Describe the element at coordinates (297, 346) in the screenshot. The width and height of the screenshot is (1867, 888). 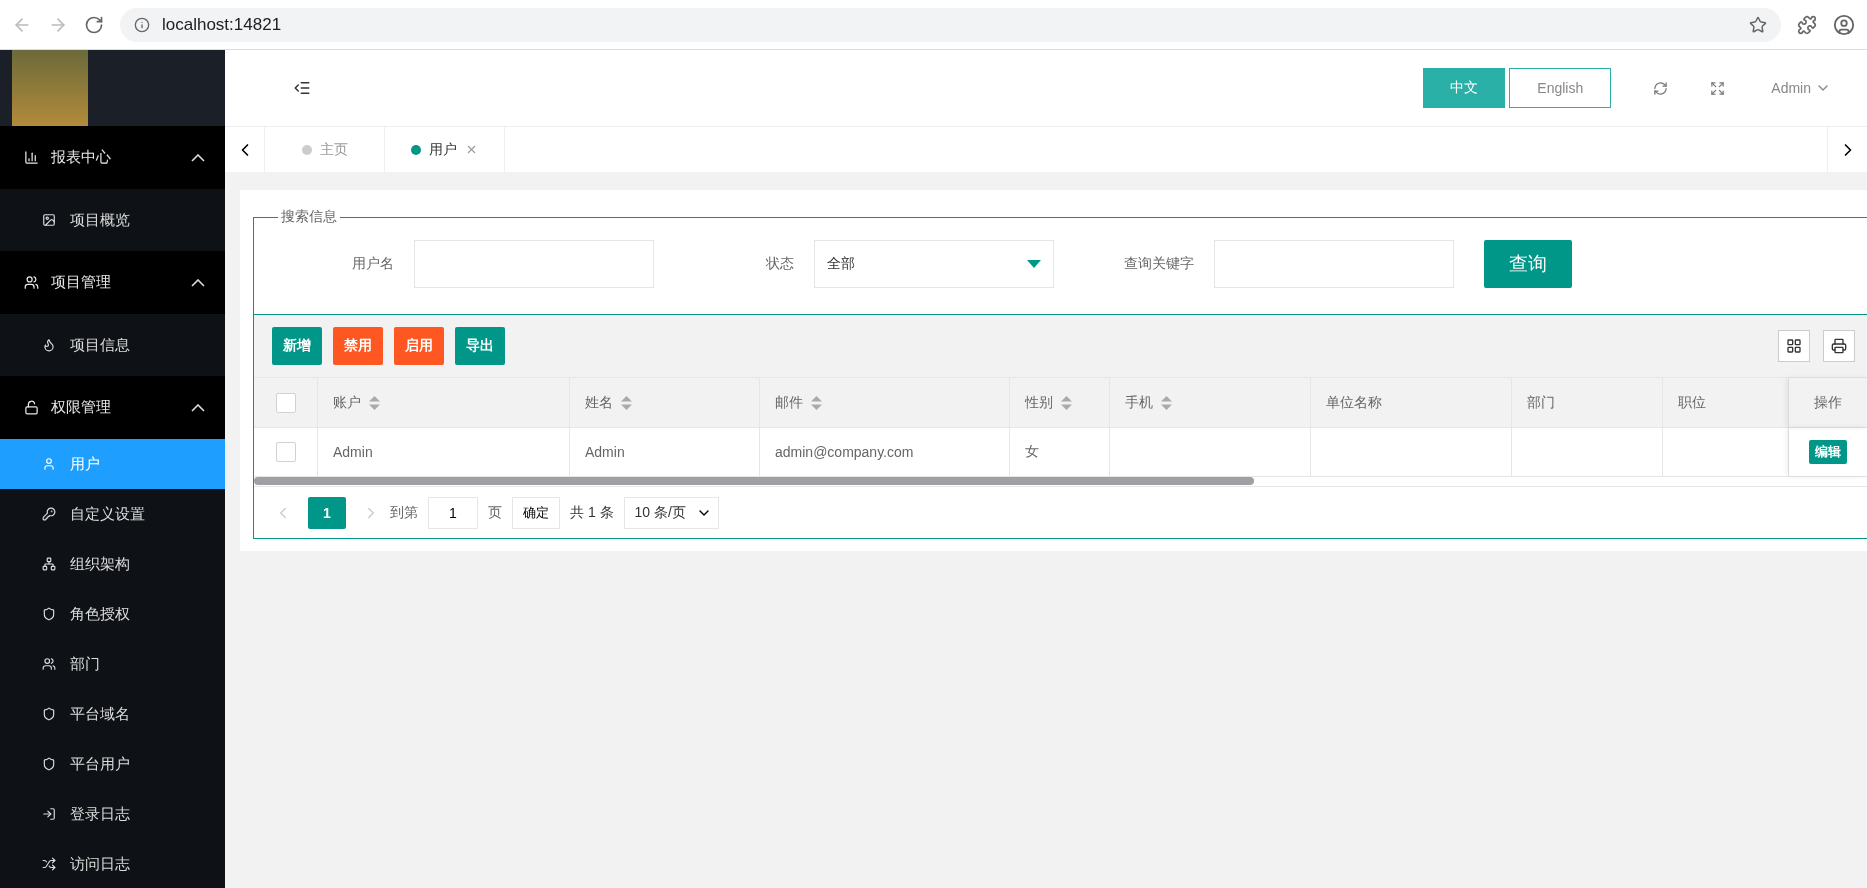
I see `toolbar-button: 新增` at that location.